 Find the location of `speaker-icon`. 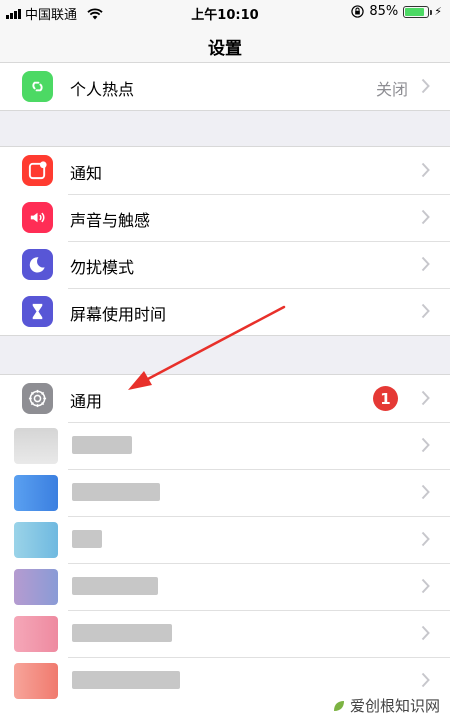

speaker-icon is located at coordinates (37, 217).